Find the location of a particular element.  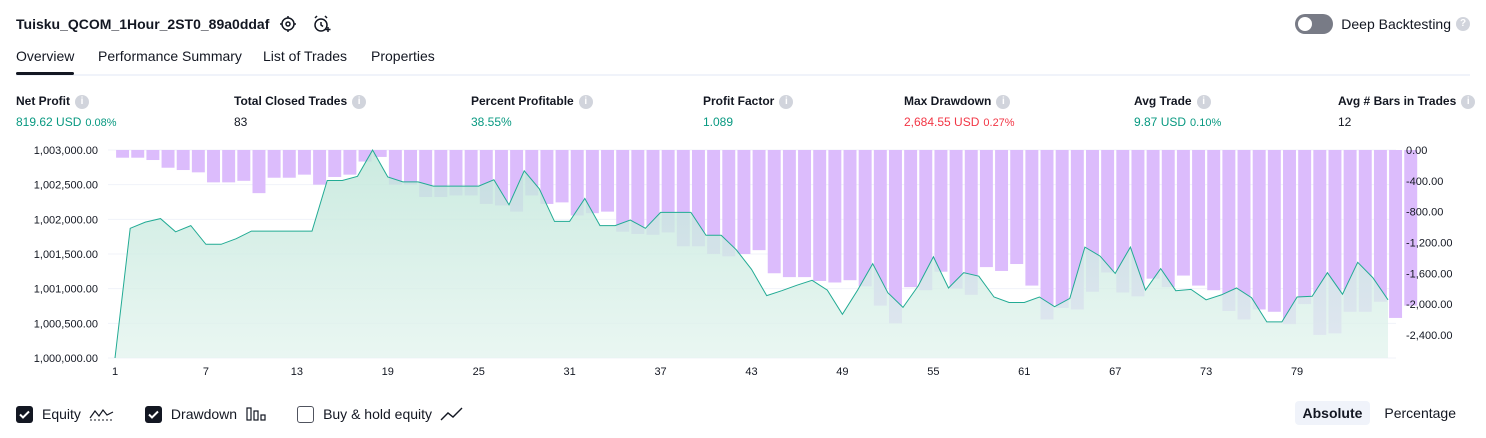

strategy-title: Tuisku_QCOM_1Hour_2ST0_89a0ddaf is located at coordinates (143, 24).